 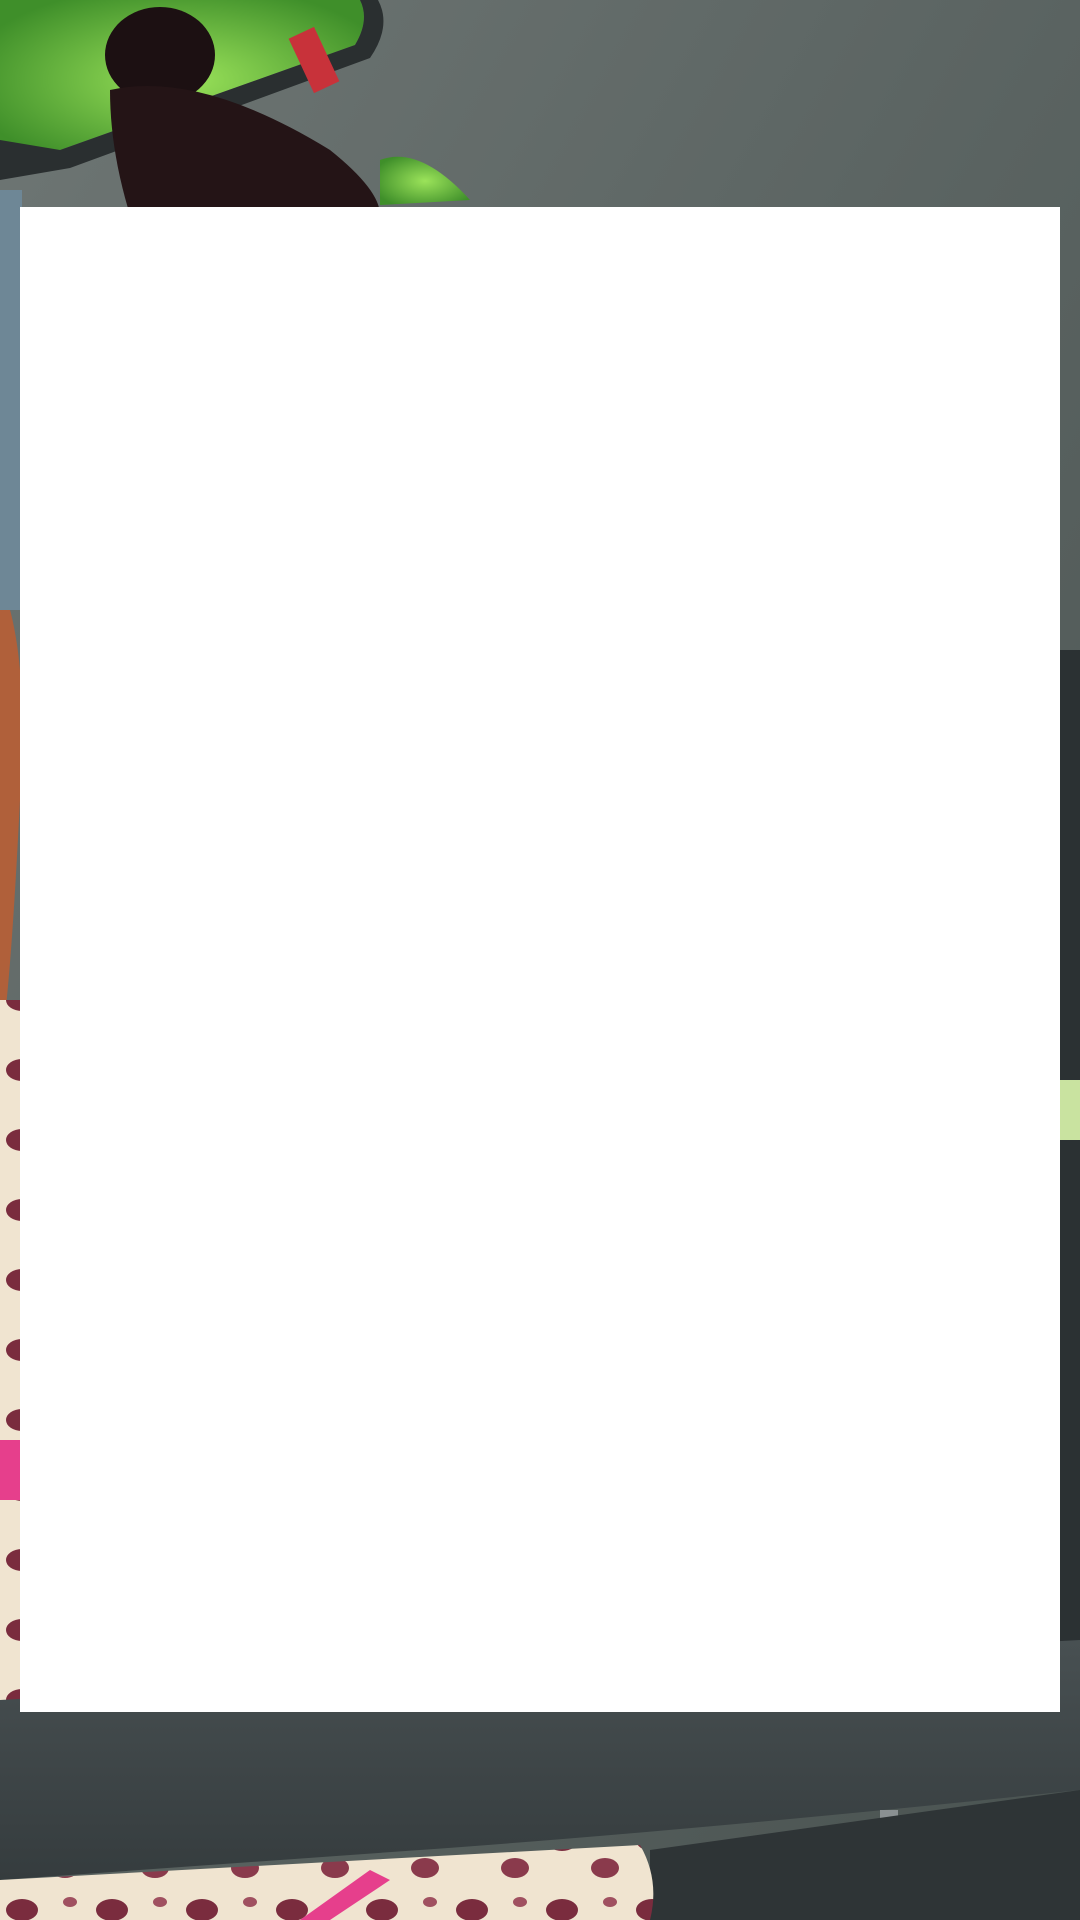 What do you see at coordinates (1070, 1200) in the screenshot?
I see `right-door-panel` at bounding box center [1070, 1200].